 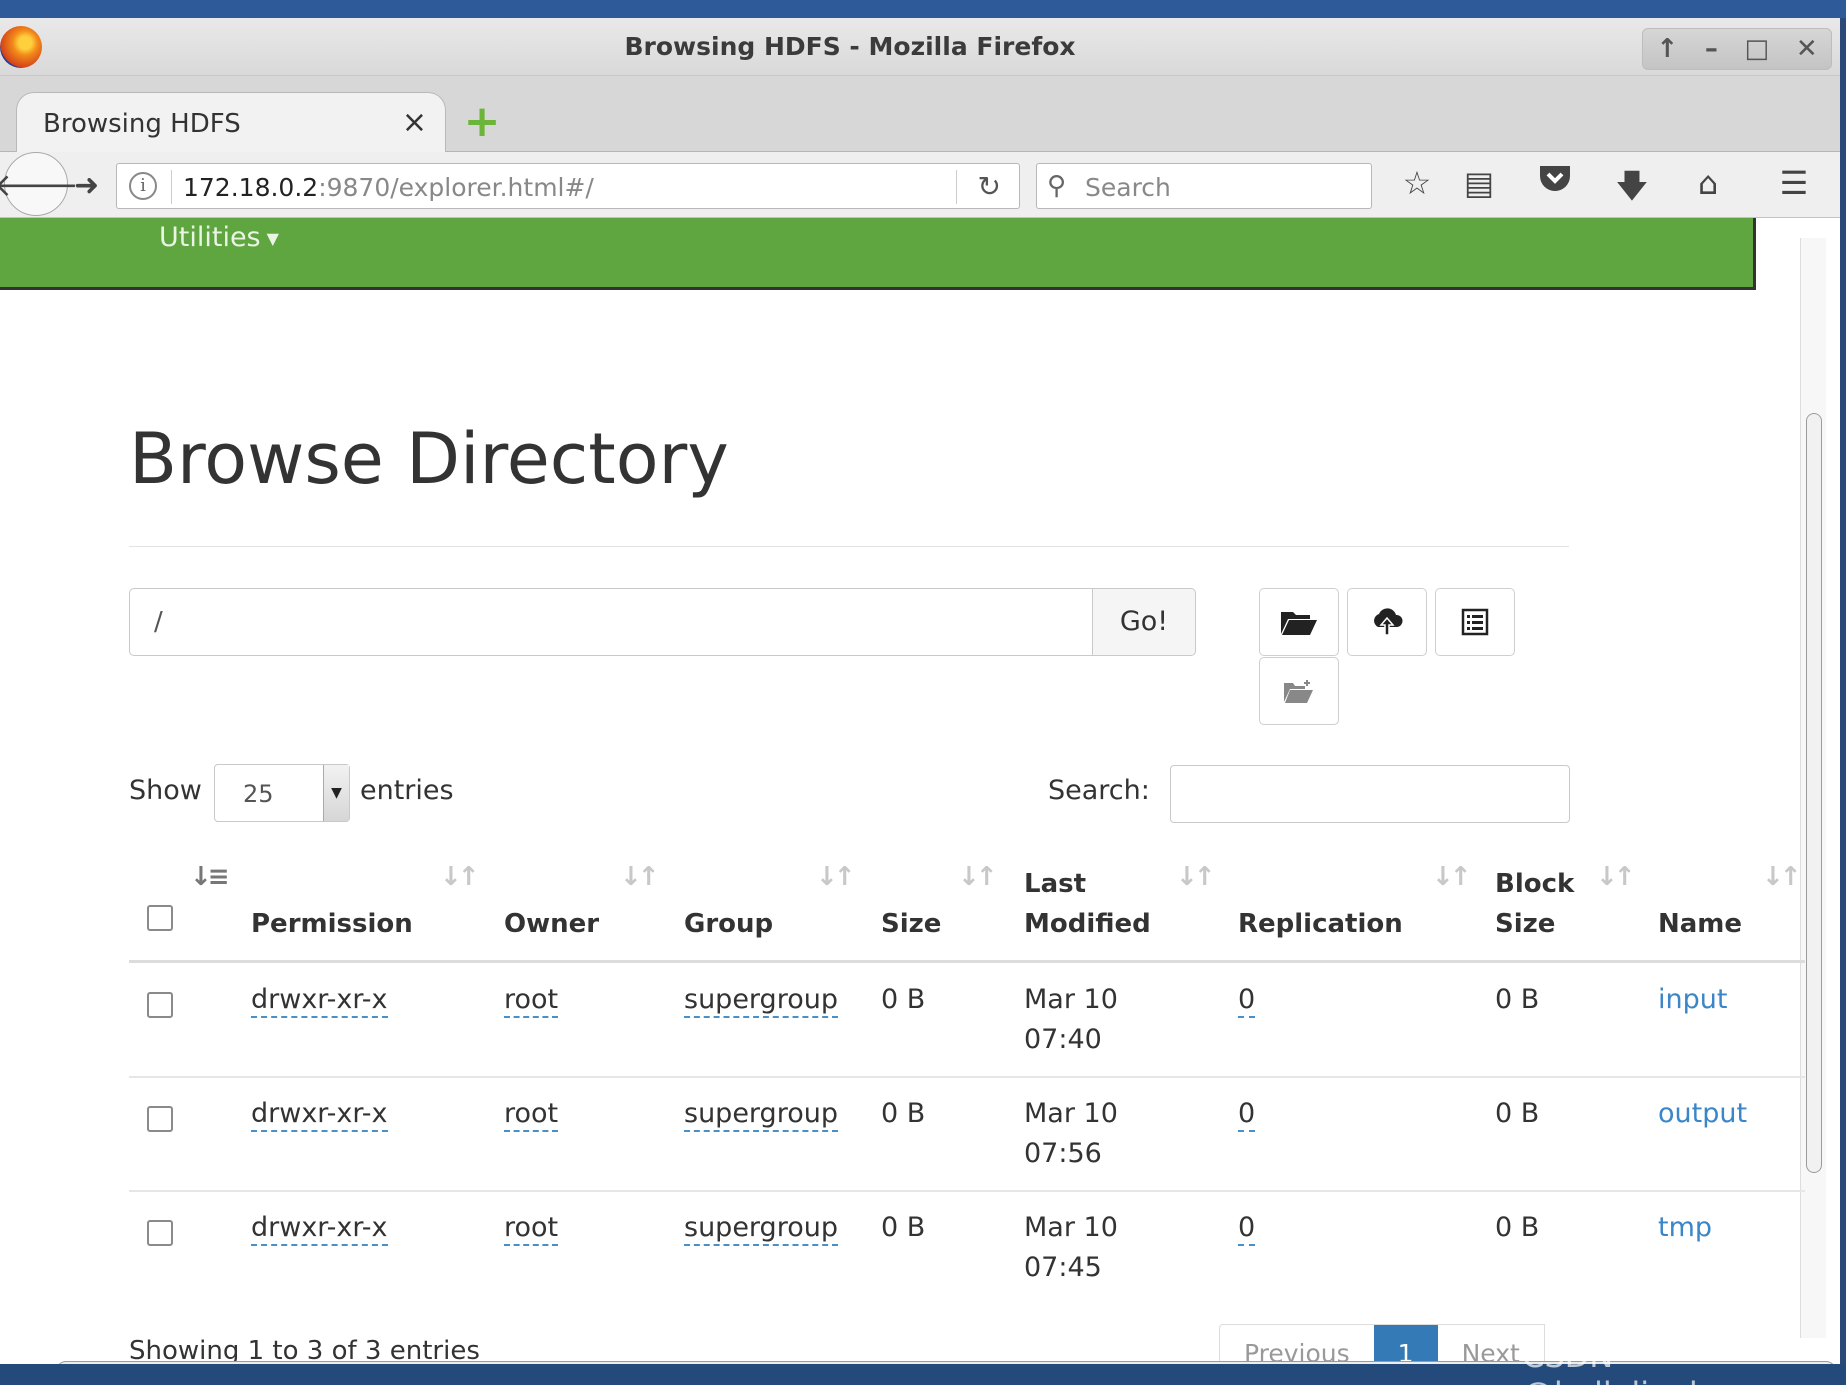 I want to click on bookmark-star-icon: ☆, so click(x=1417, y=183).